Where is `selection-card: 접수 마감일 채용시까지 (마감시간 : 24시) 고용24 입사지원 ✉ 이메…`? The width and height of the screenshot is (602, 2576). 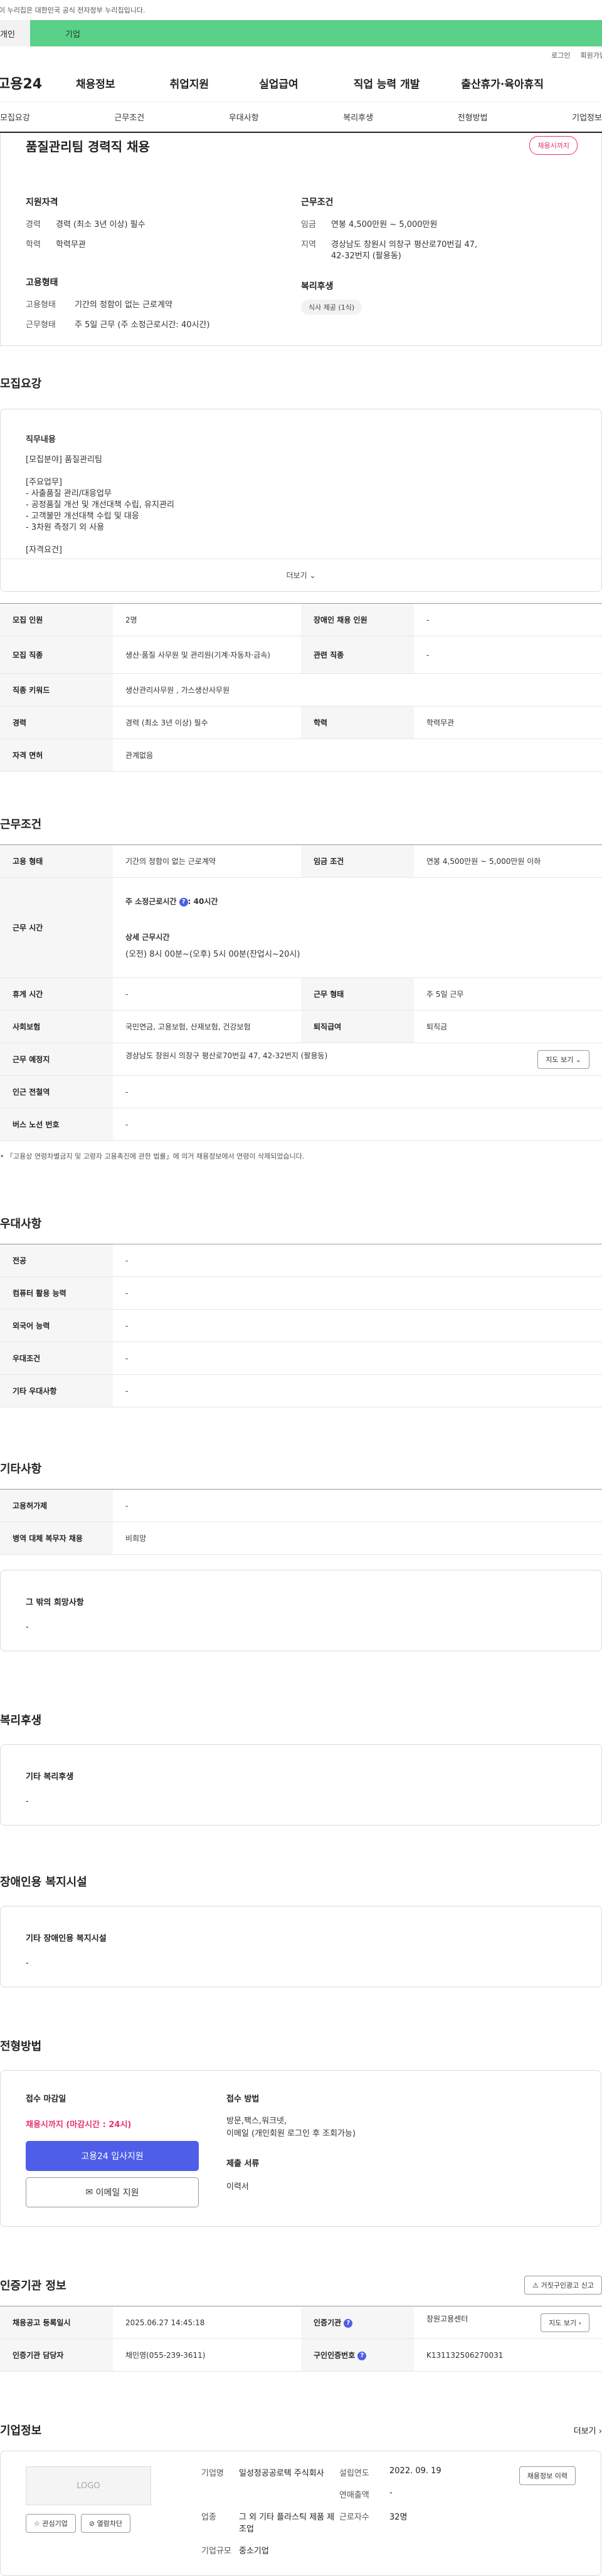 selection-card: 접수 마감일 채용시까지 (마감시간 : 24시) 고용24 입사지원 ✉ 이메… is located at coordinates (300, 2148).